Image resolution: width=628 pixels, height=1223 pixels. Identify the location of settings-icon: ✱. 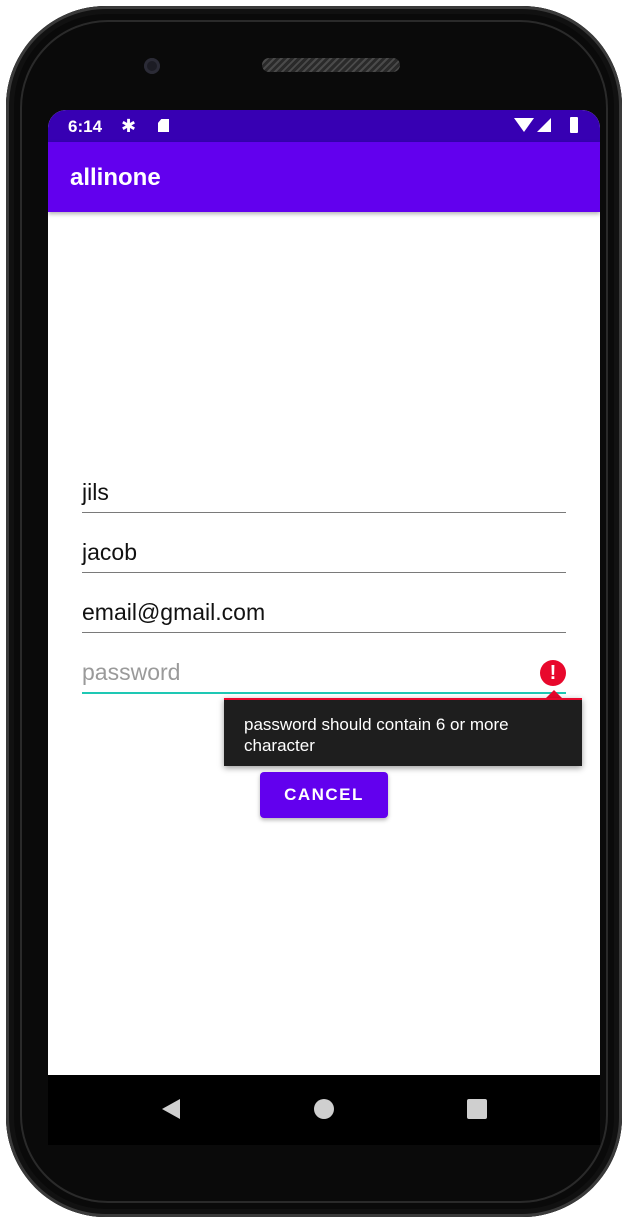
(129, 126).